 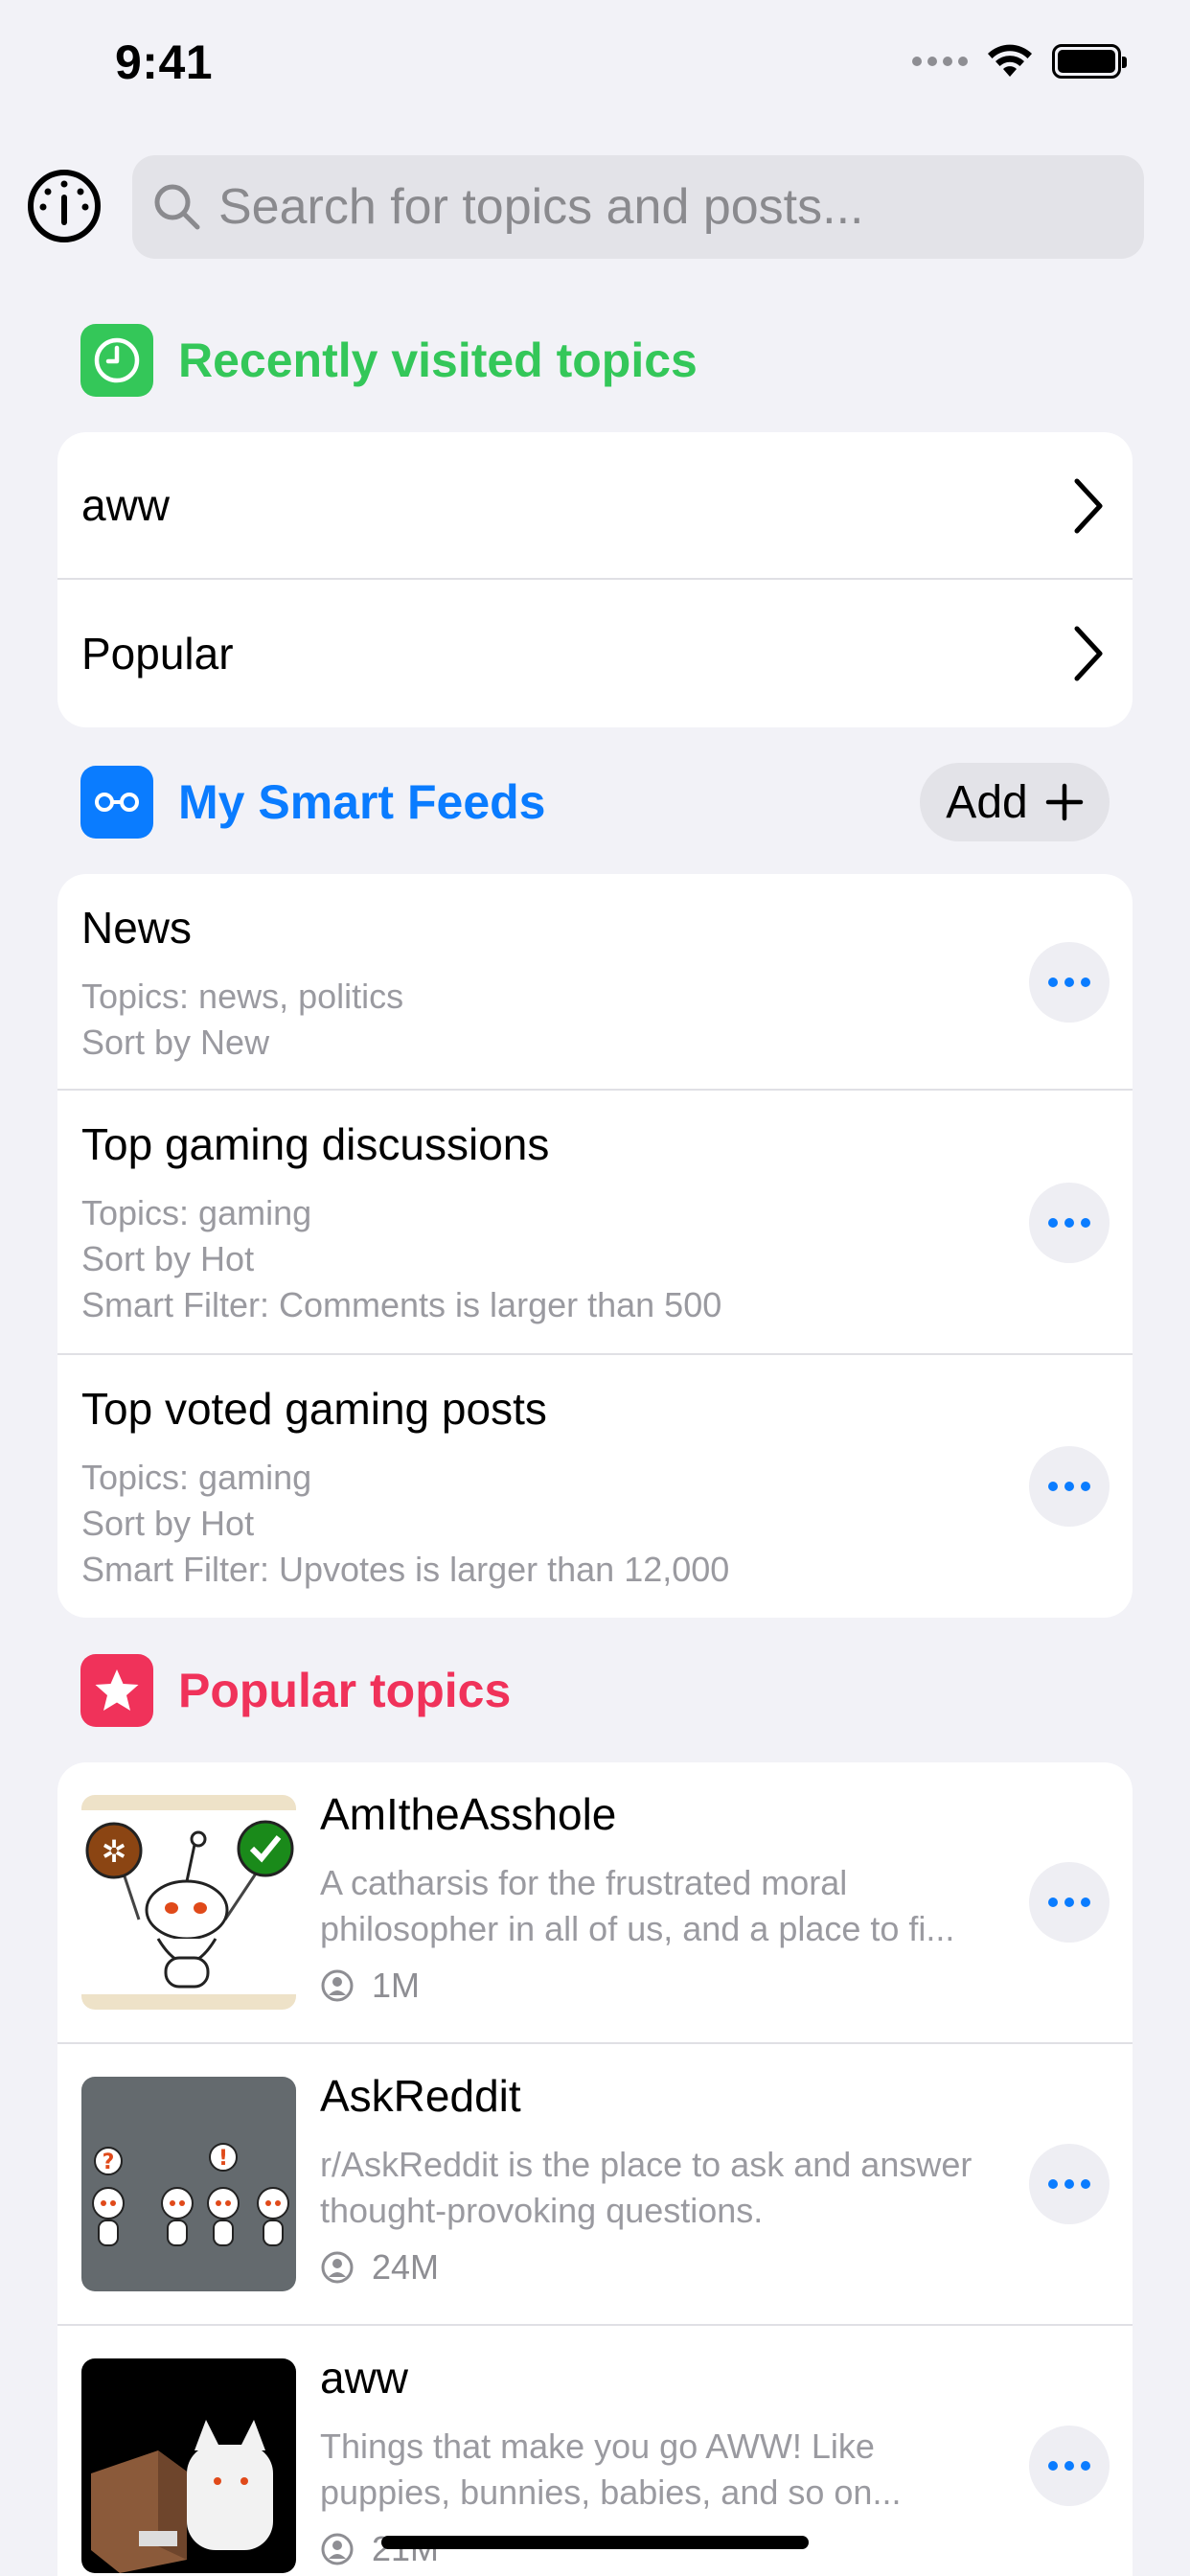 What do you see at coordinates (362, 802) in the screenshot?
I see `section-title: My Smart Feeds` at bounding box center [362, 802].